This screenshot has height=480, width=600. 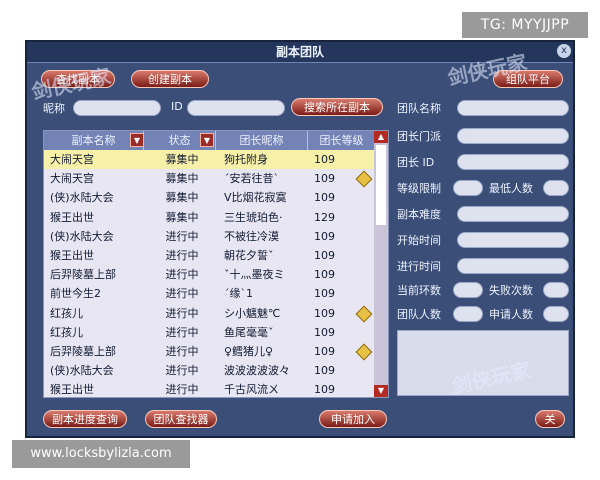 I want to click on header-level: 团长等级, so click(x=342, y=140).